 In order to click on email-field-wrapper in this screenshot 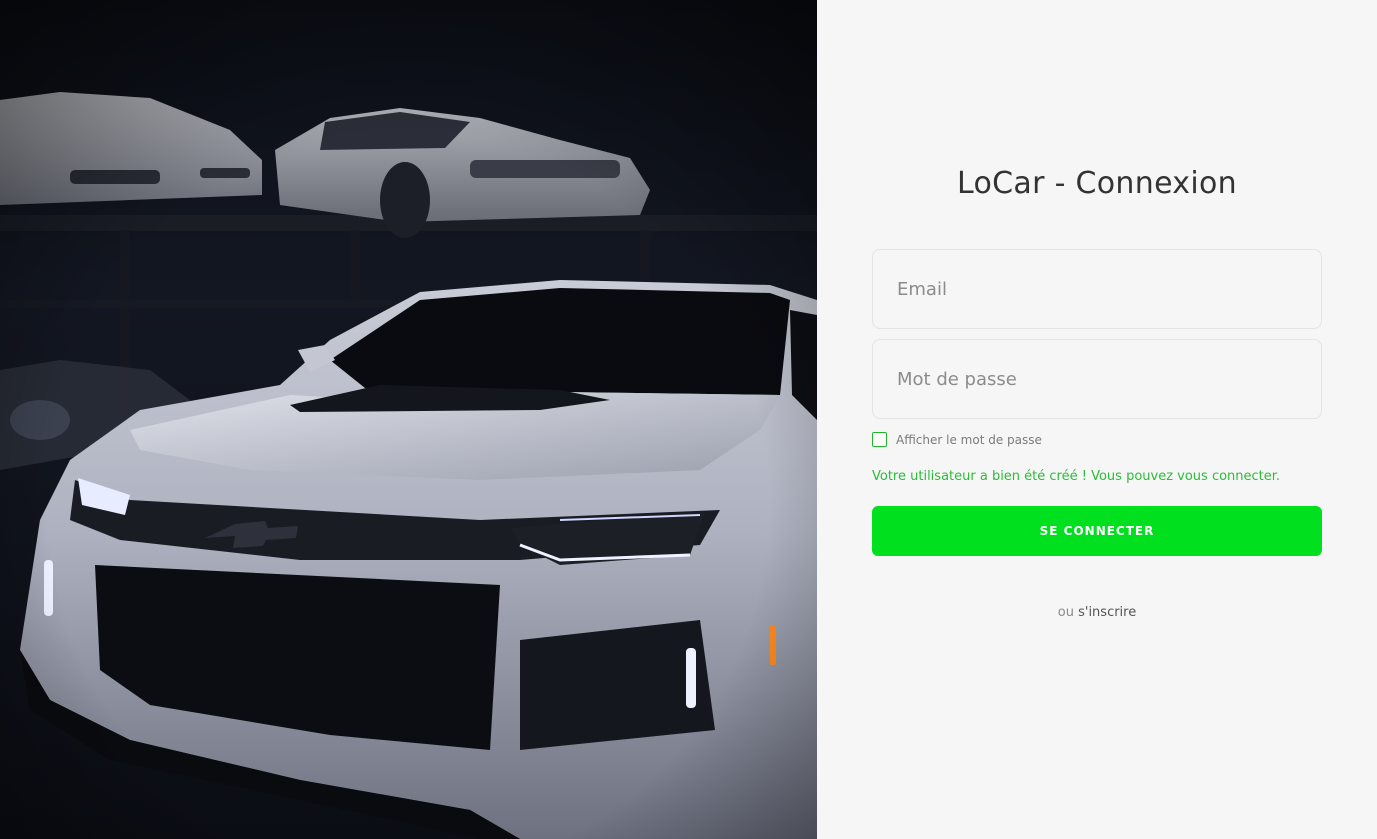, I will do `click(1097, 289)`.